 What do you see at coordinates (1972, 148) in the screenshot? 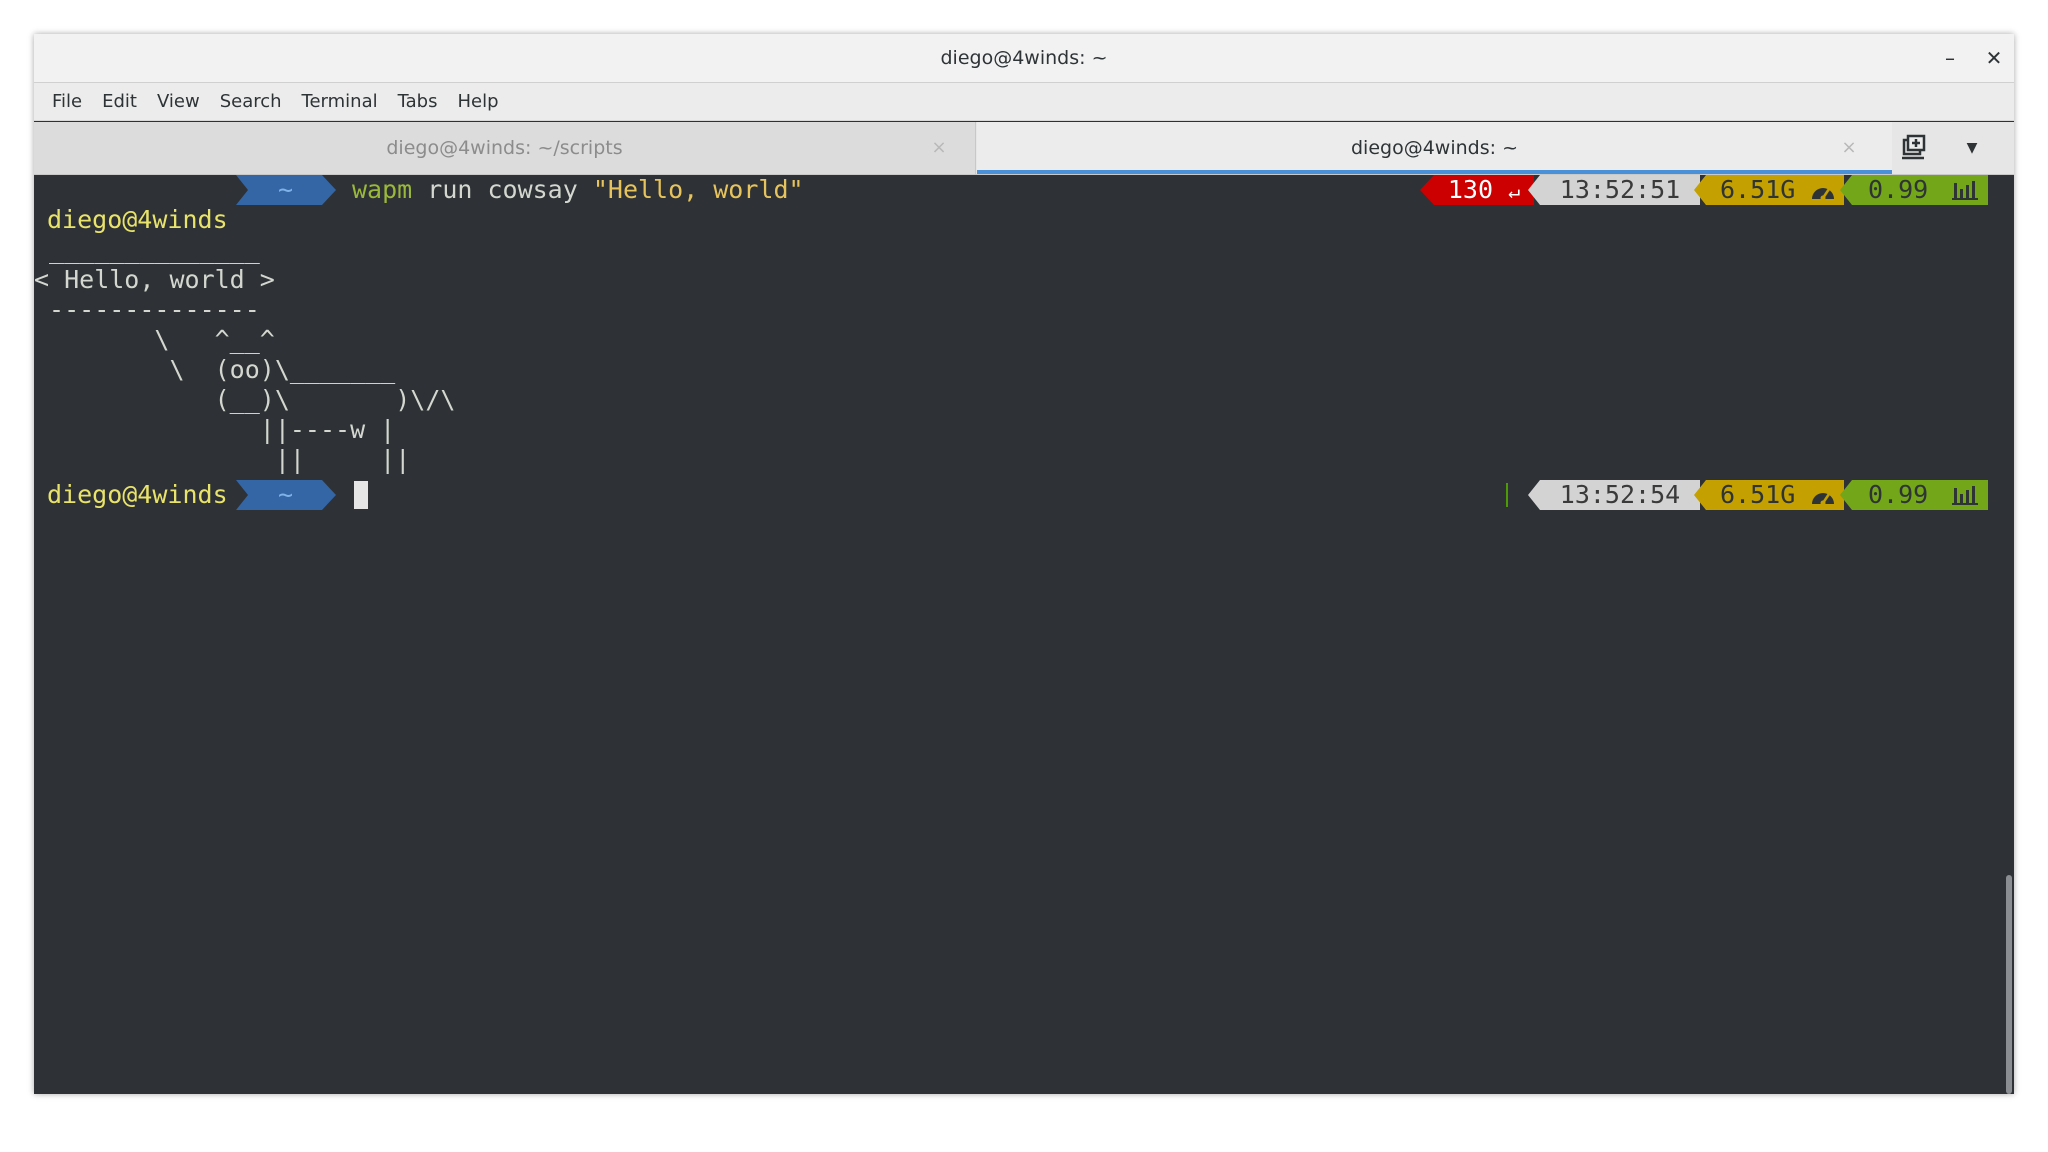
I see `tab-menu-chevron-down-icon: ▼` at bounding box center [1972, 148].